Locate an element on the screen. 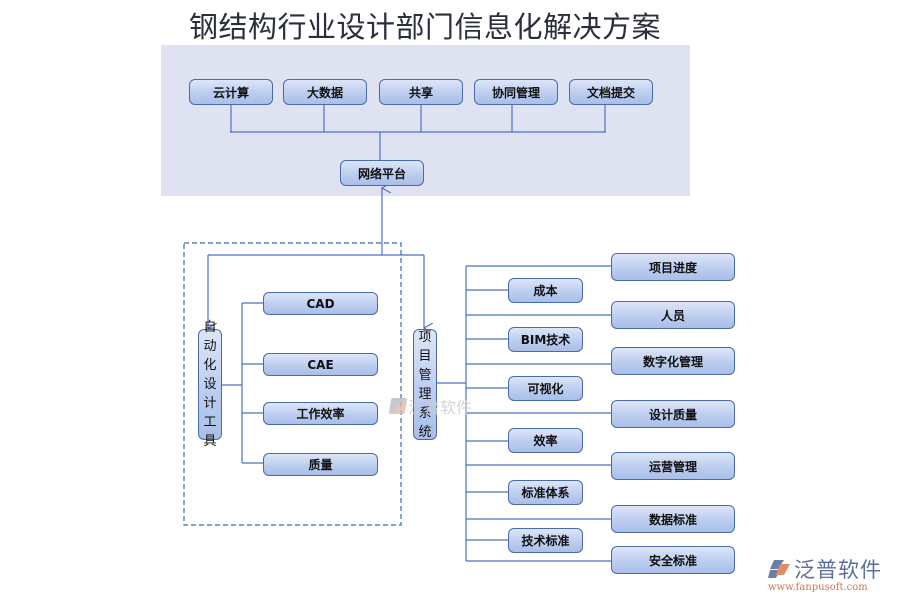 The height and width of the screenshot is (600, 900). label-char: 项 is located at coordinates (425, 337).